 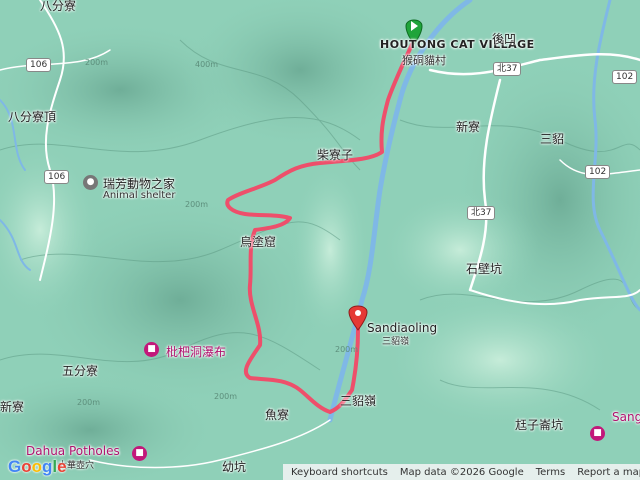 I want to click on place-chaiaozi: 柴寮子, so click(x=335, y=155).